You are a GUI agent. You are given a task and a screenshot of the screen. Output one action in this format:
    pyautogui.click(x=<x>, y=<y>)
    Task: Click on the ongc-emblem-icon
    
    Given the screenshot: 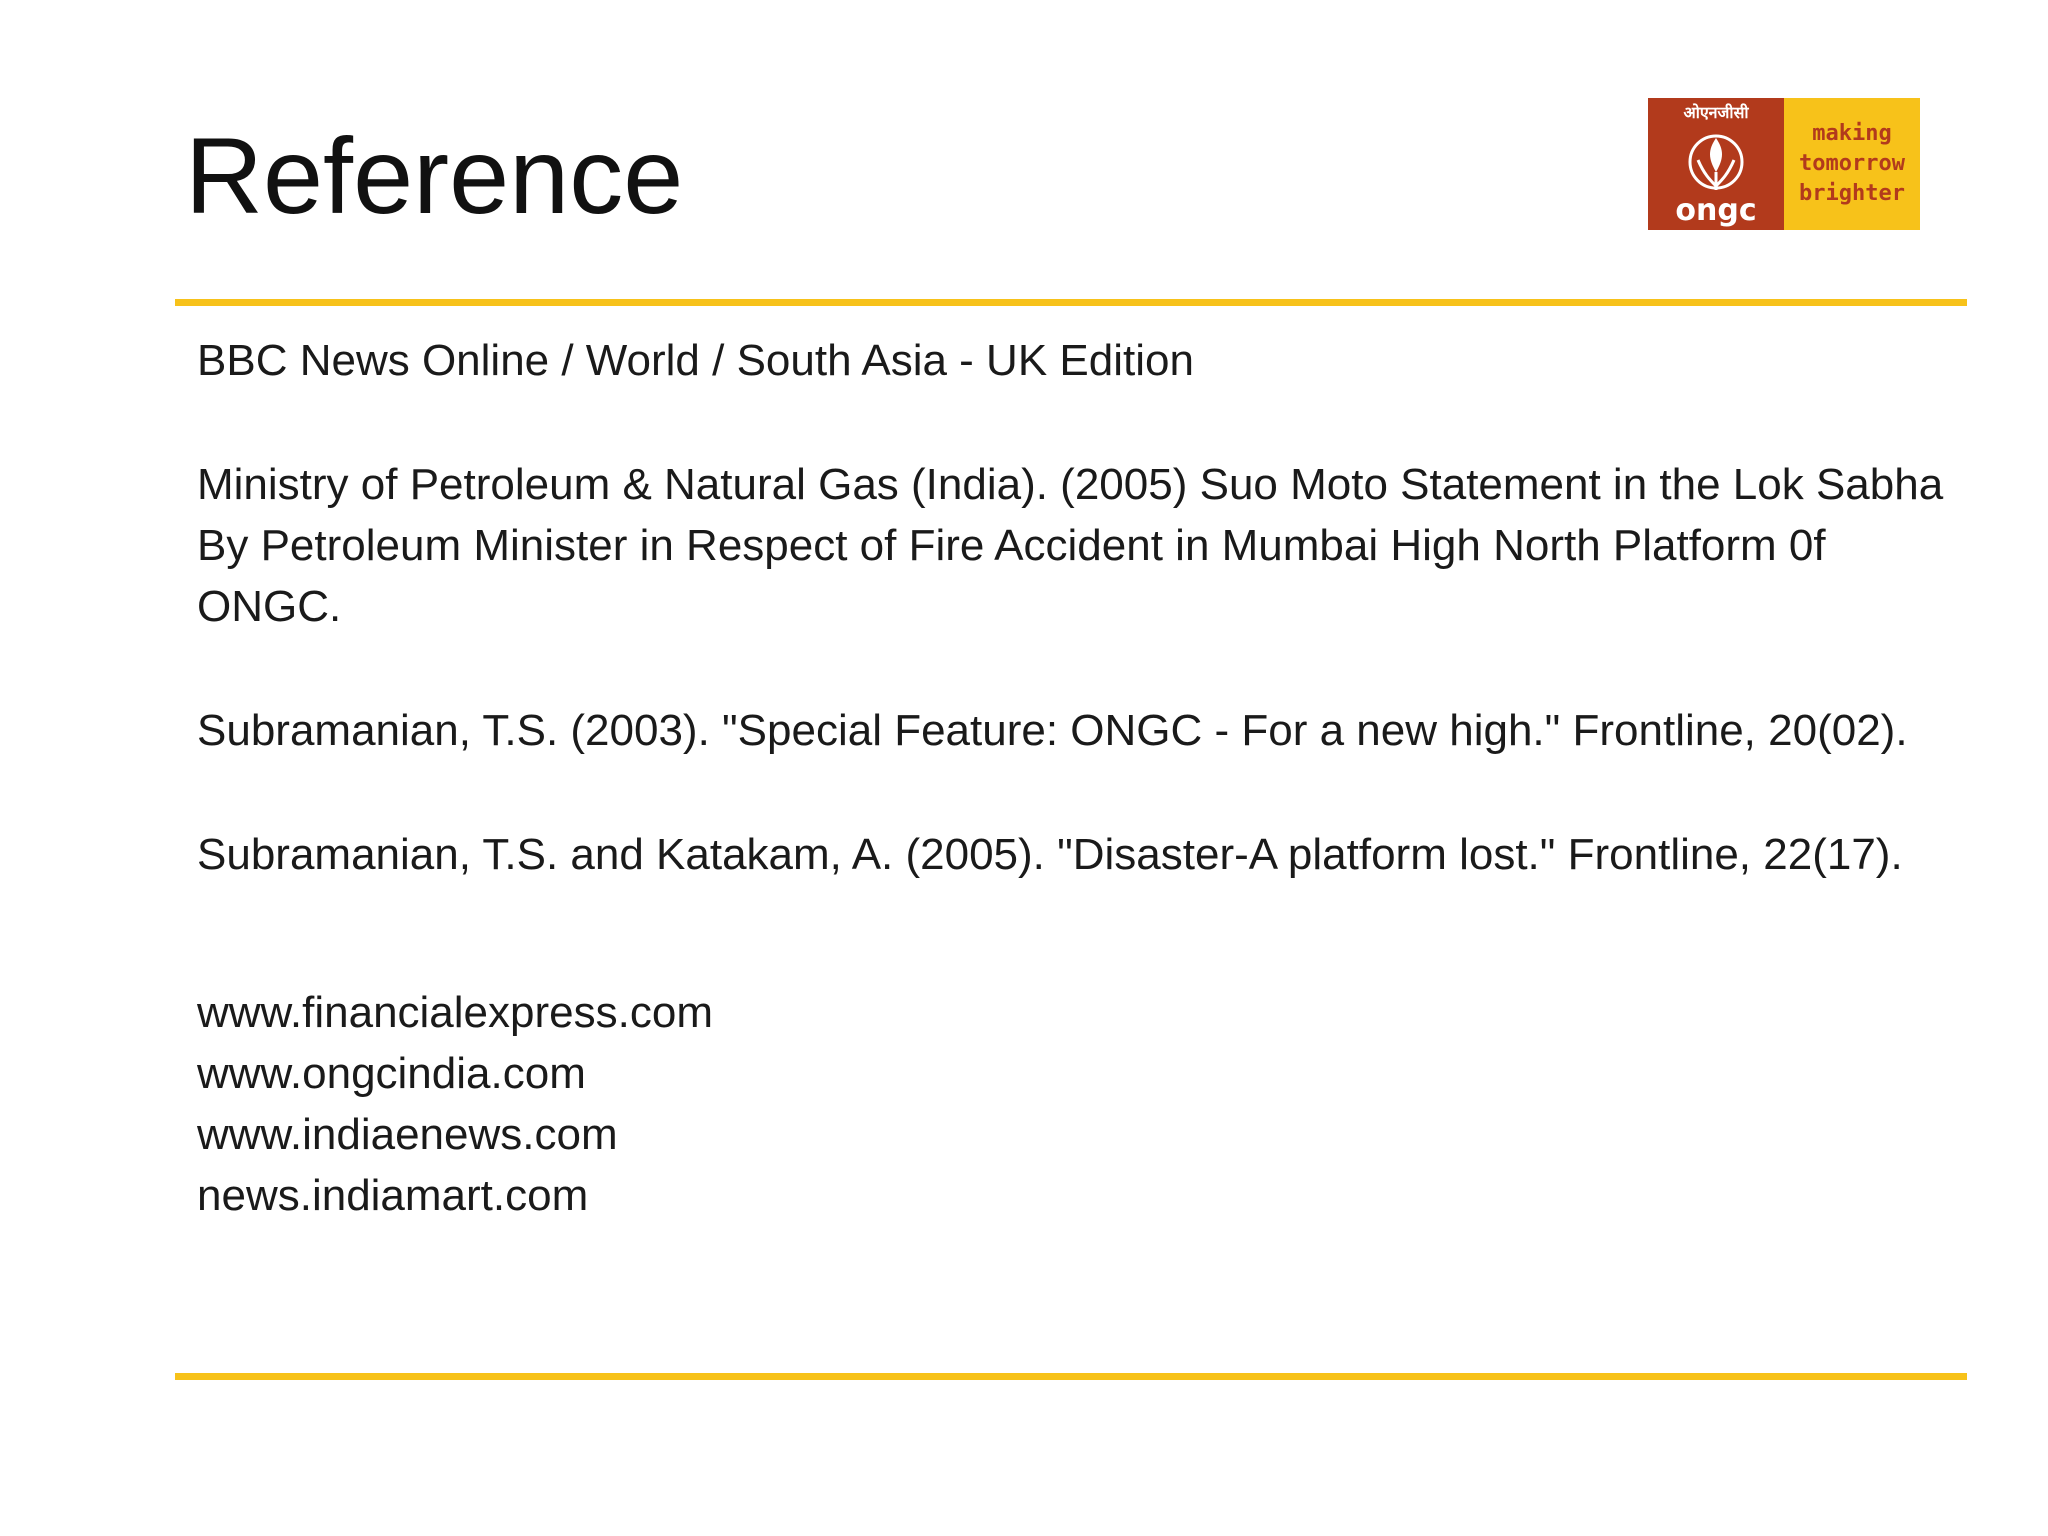 What is the action you would take?
    pyautogui.click(x=1716, y=162)
    